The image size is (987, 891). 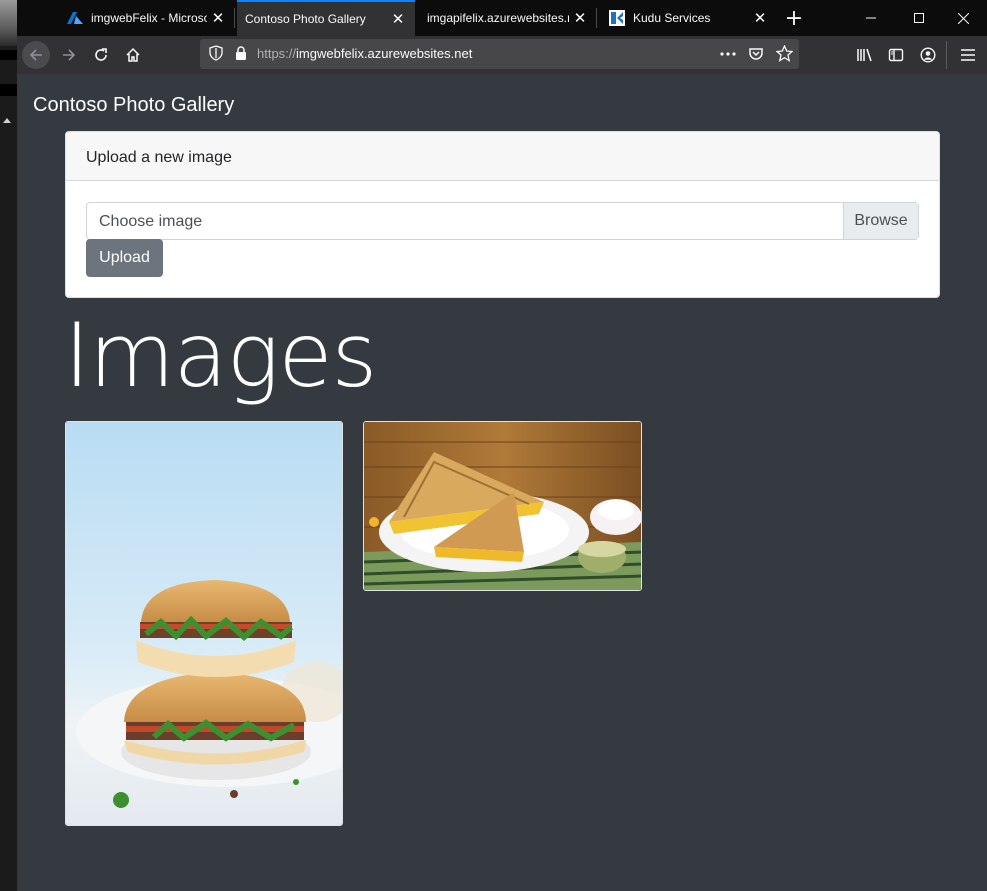 I want to click on url-text: https://imgwebfelix.azurewebsites.net, so click(x=364, y=53).